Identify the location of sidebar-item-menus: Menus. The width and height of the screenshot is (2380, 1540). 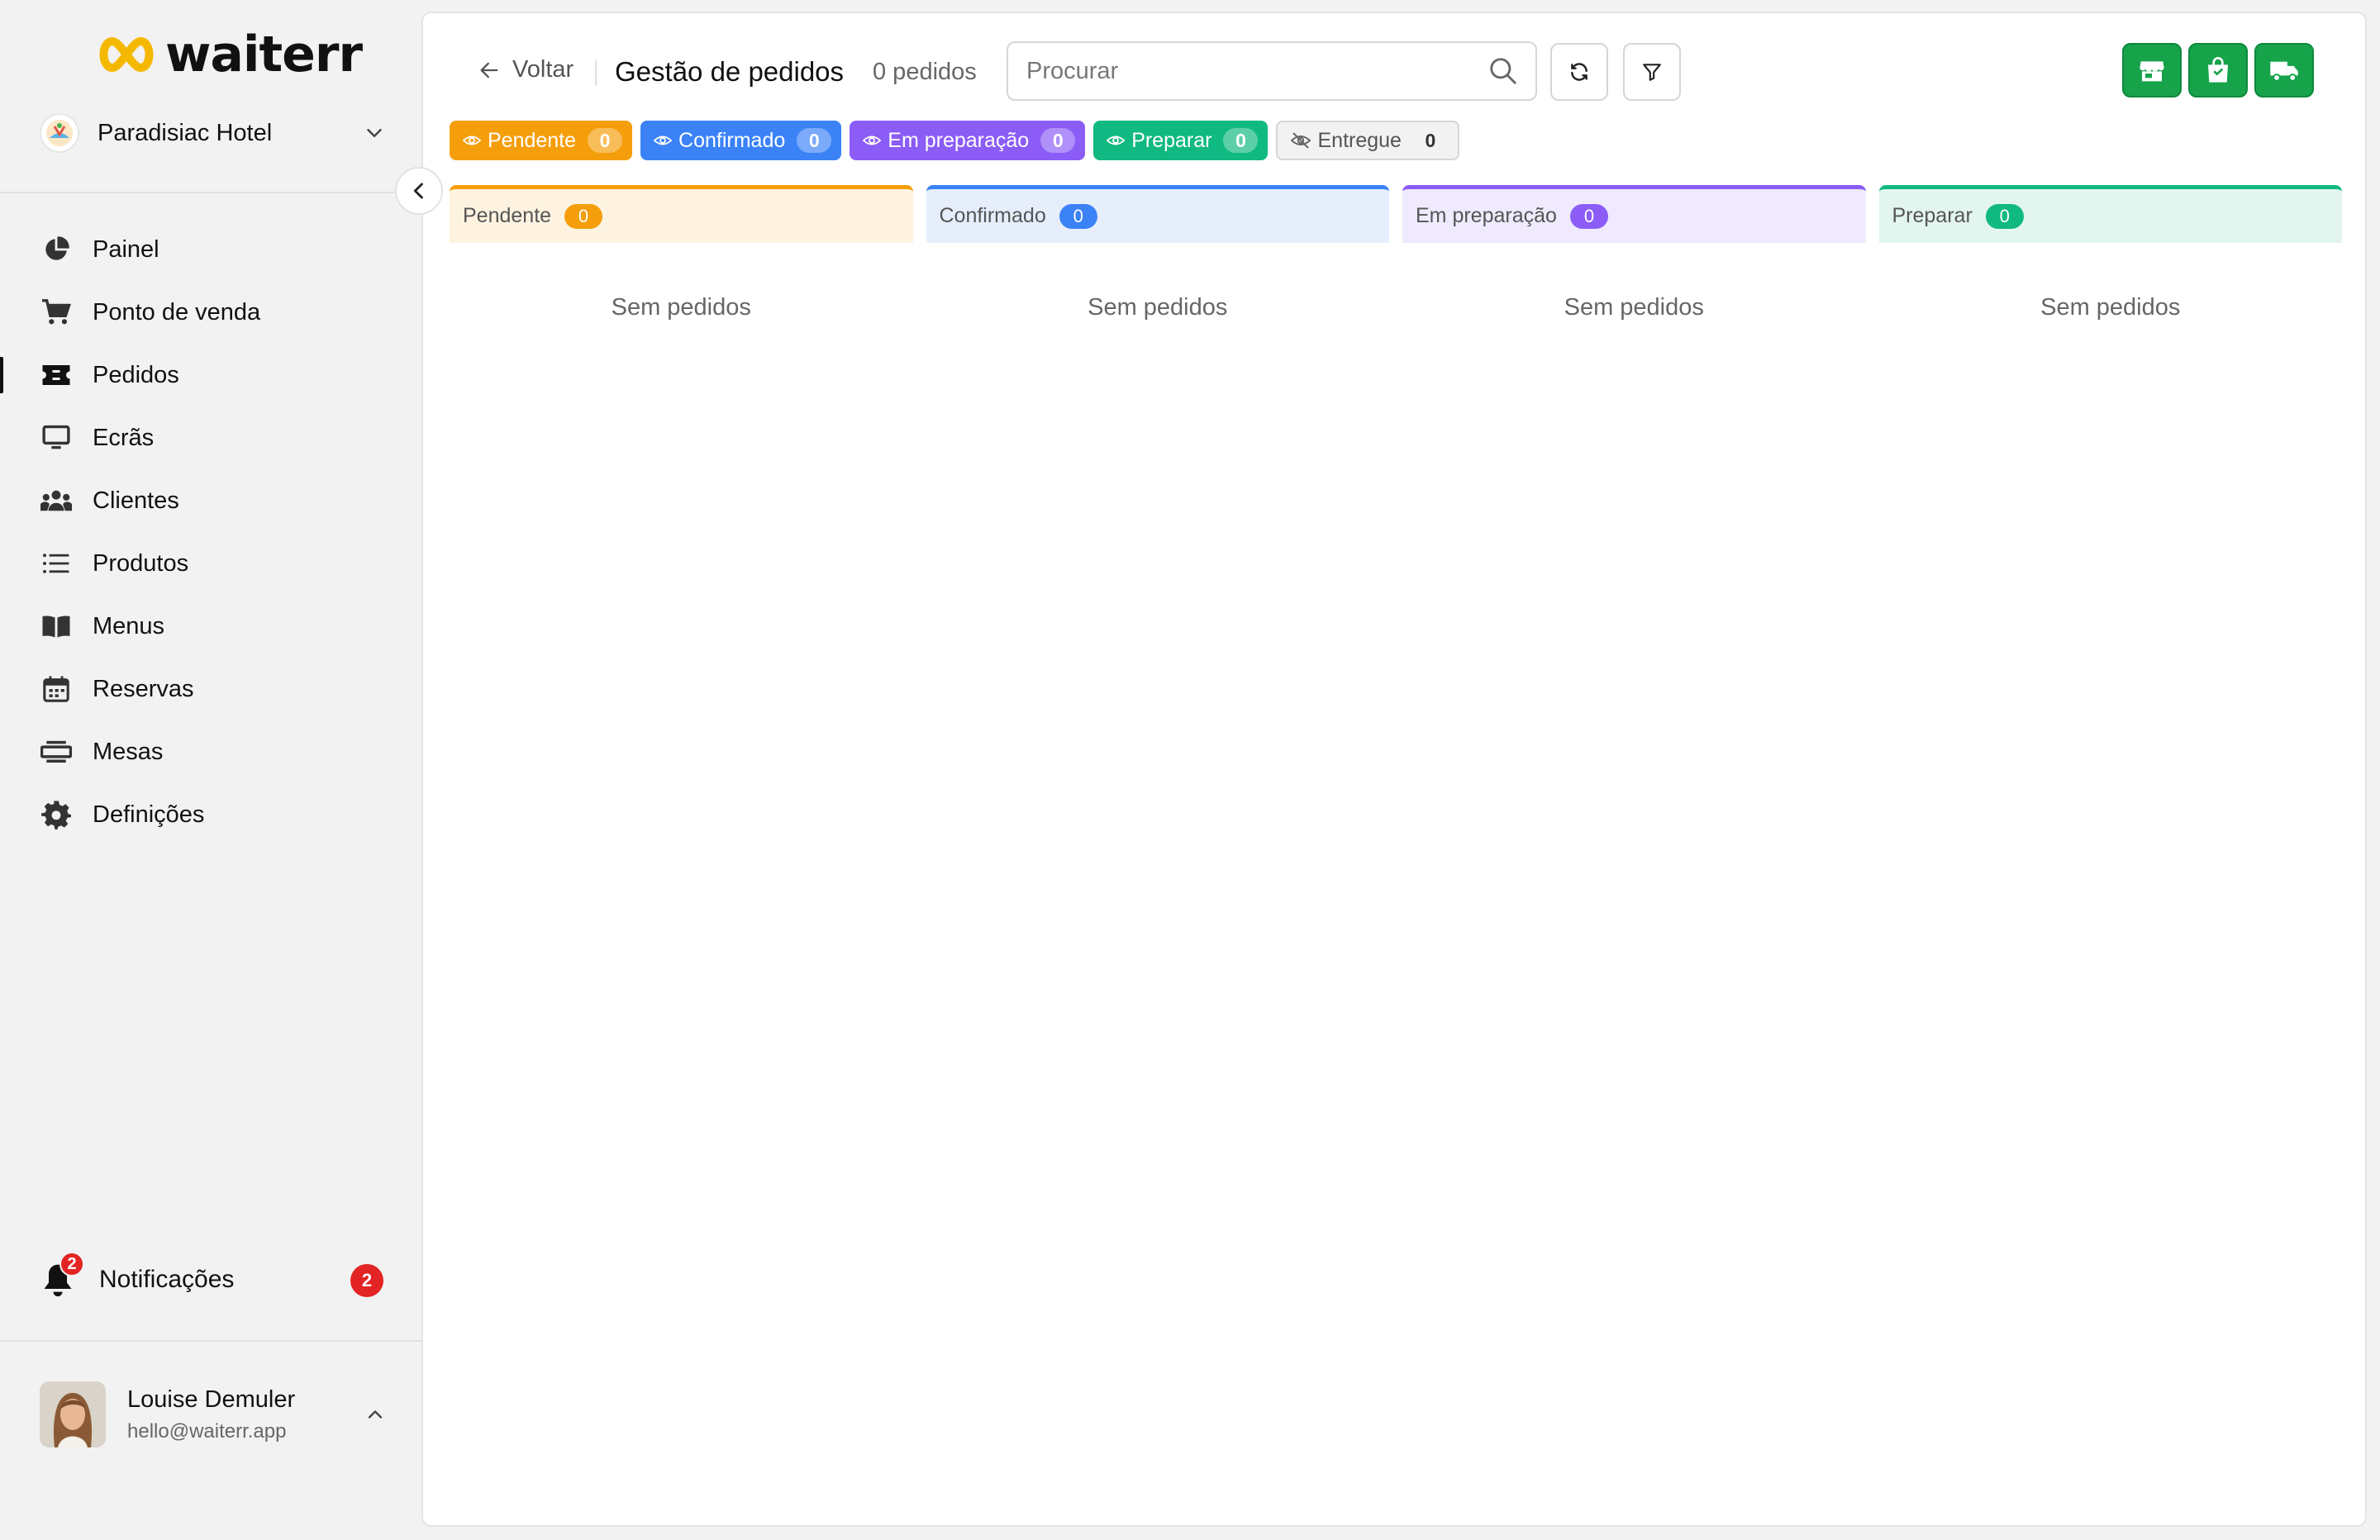
(210, 626).